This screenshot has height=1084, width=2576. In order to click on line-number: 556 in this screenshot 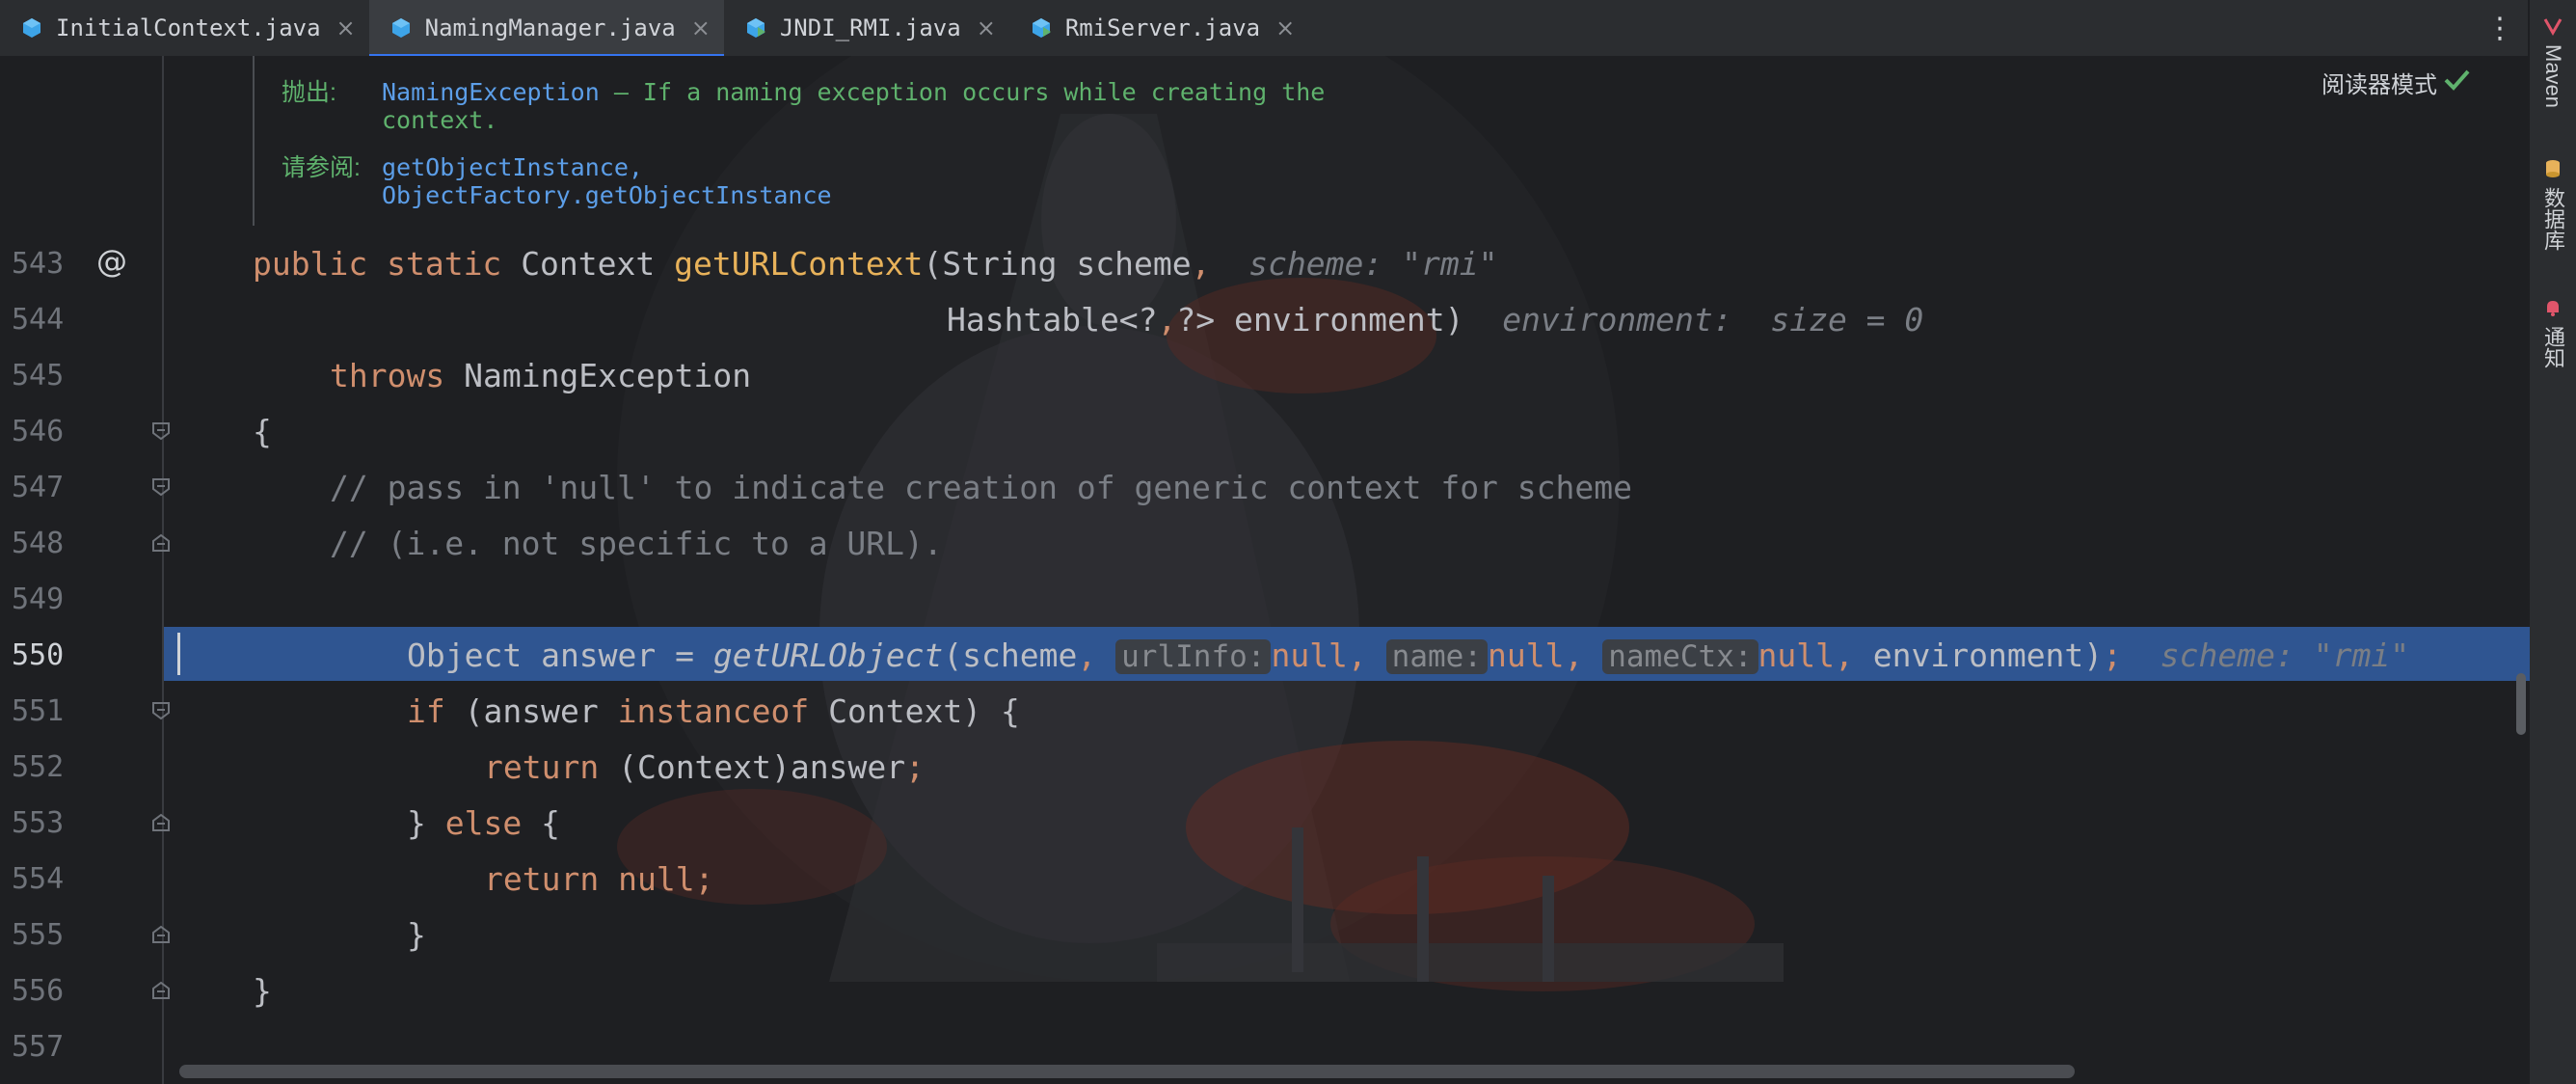, I will do `click(39, 991)`.